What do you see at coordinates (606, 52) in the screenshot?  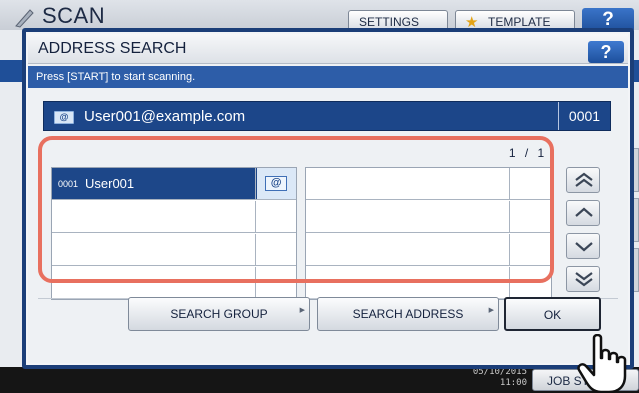 I see `dialog-help-button: ?` at bounding box center [606, 52].